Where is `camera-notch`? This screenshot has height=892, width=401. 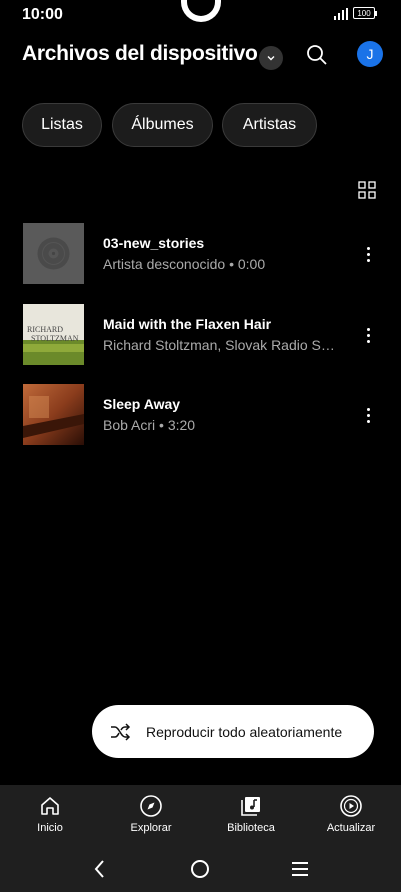
camera-notch is located at coordinates (201, 11).